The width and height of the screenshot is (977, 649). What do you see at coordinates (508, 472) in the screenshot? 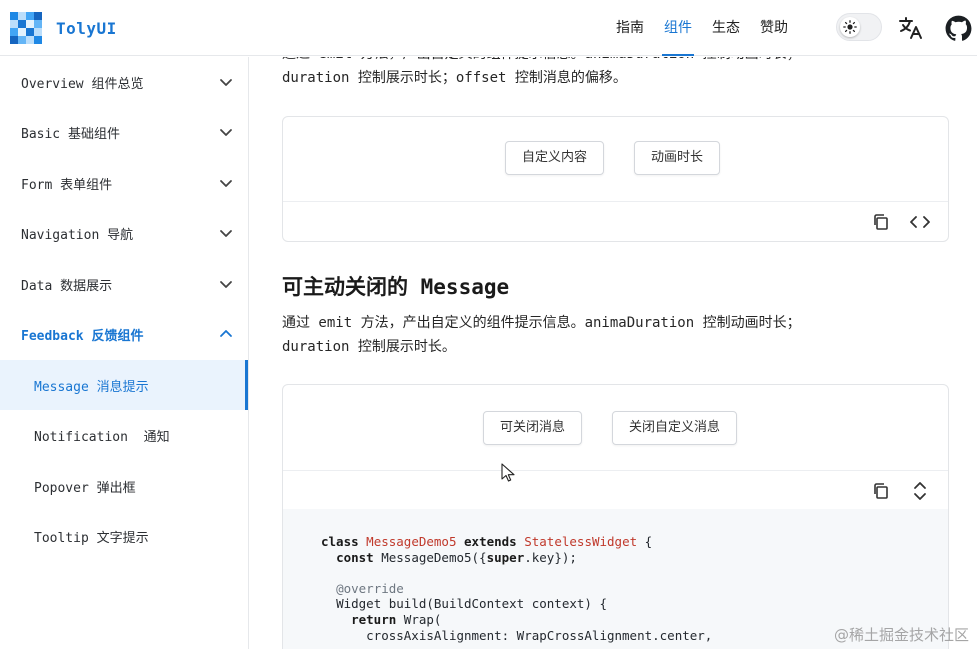
I see `mouse-cursor-icon` at bounding box center [508, 472].